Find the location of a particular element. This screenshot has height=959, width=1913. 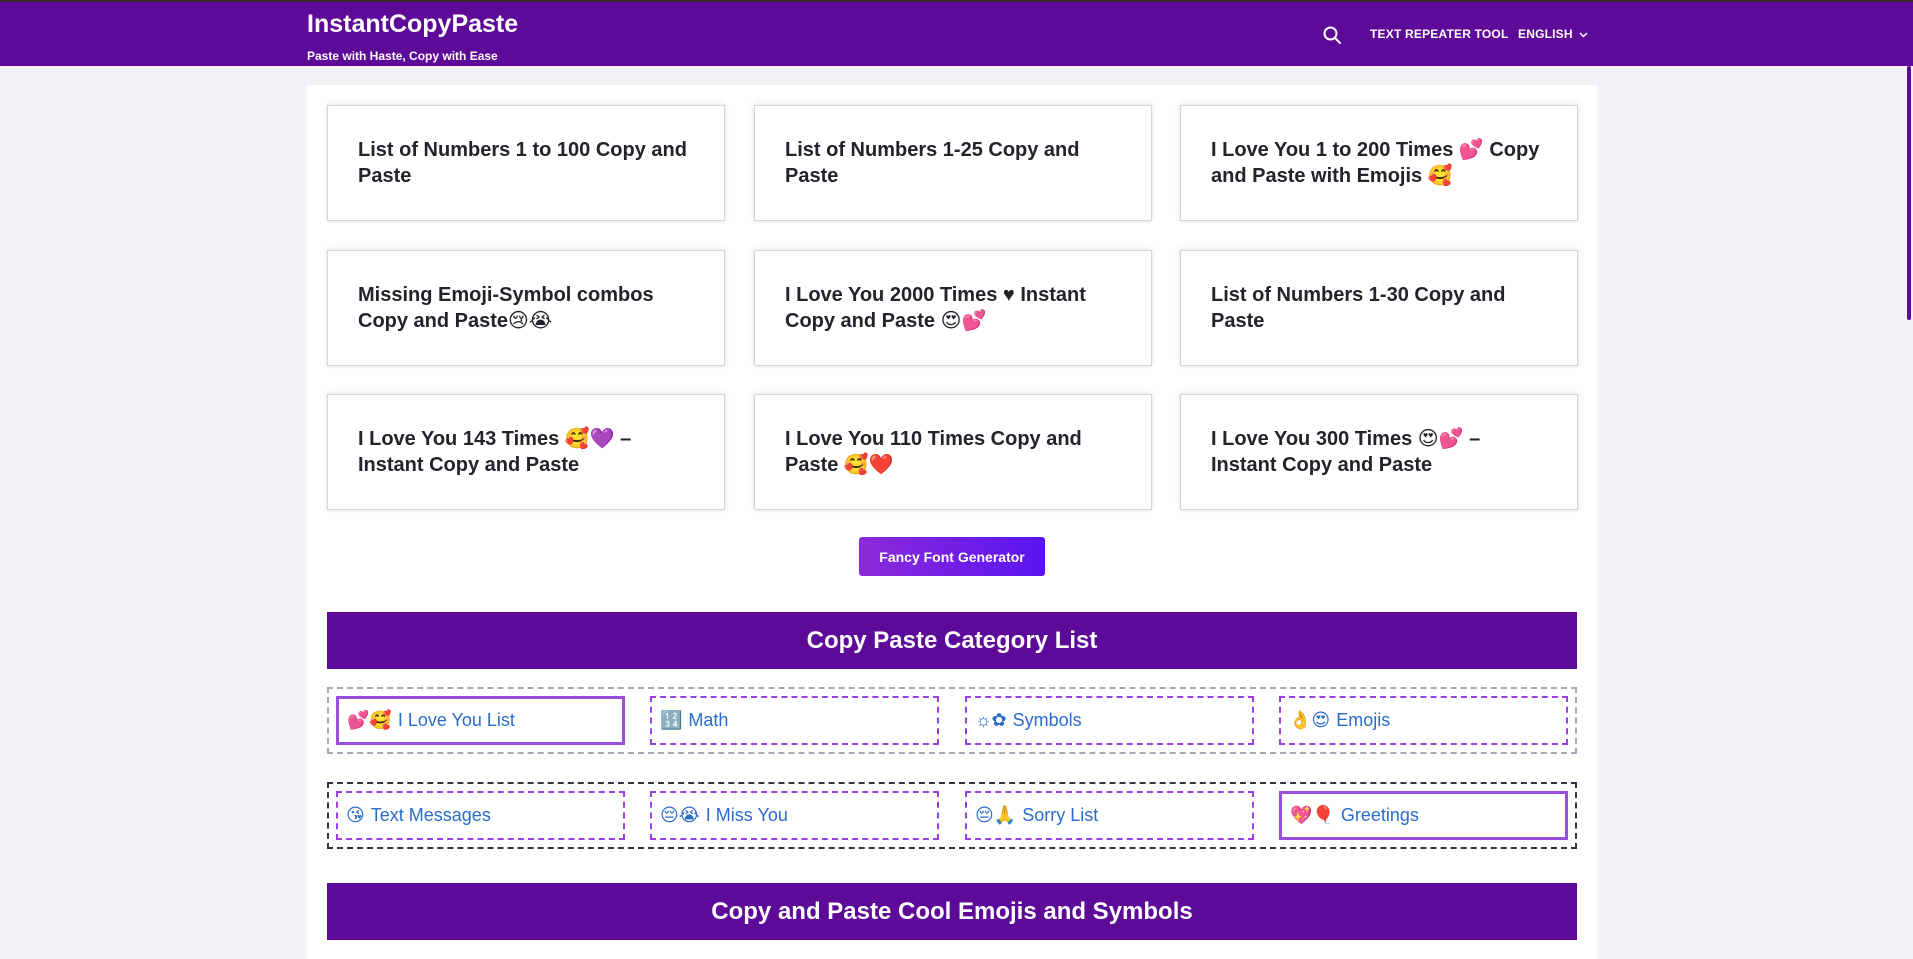

post-card-title: List of Numbers 1 to 100 Copy and Paste is located at coordinates (526, 163).